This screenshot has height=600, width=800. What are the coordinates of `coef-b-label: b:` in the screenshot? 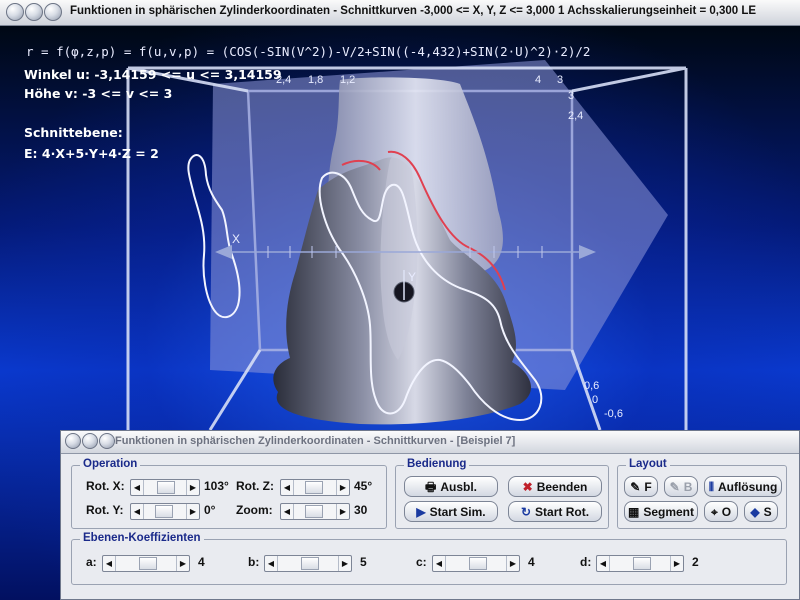 It's located at (254, 562).